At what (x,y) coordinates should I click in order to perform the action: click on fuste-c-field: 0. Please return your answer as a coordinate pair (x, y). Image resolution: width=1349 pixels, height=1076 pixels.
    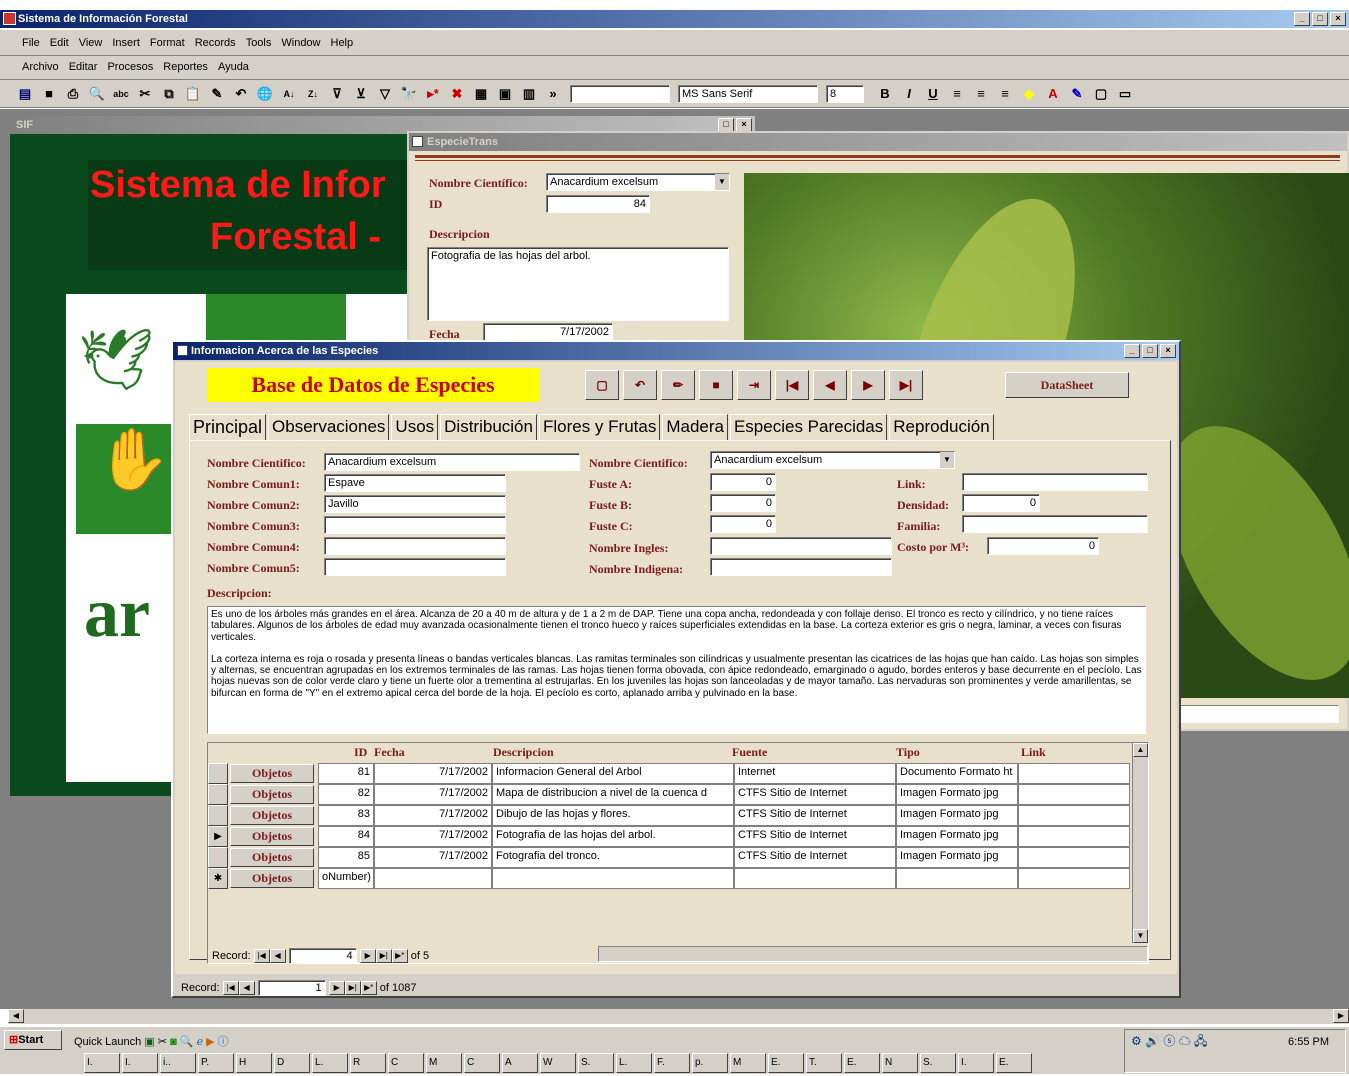
    Looking at the image, I should click on (743, 524).